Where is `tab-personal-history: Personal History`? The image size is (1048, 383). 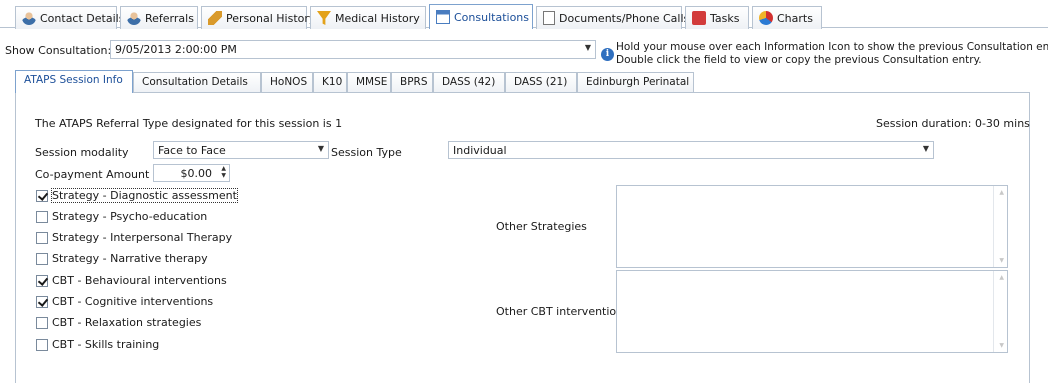
tab-personal-history: Personal History is located at coordinates (258, 17).